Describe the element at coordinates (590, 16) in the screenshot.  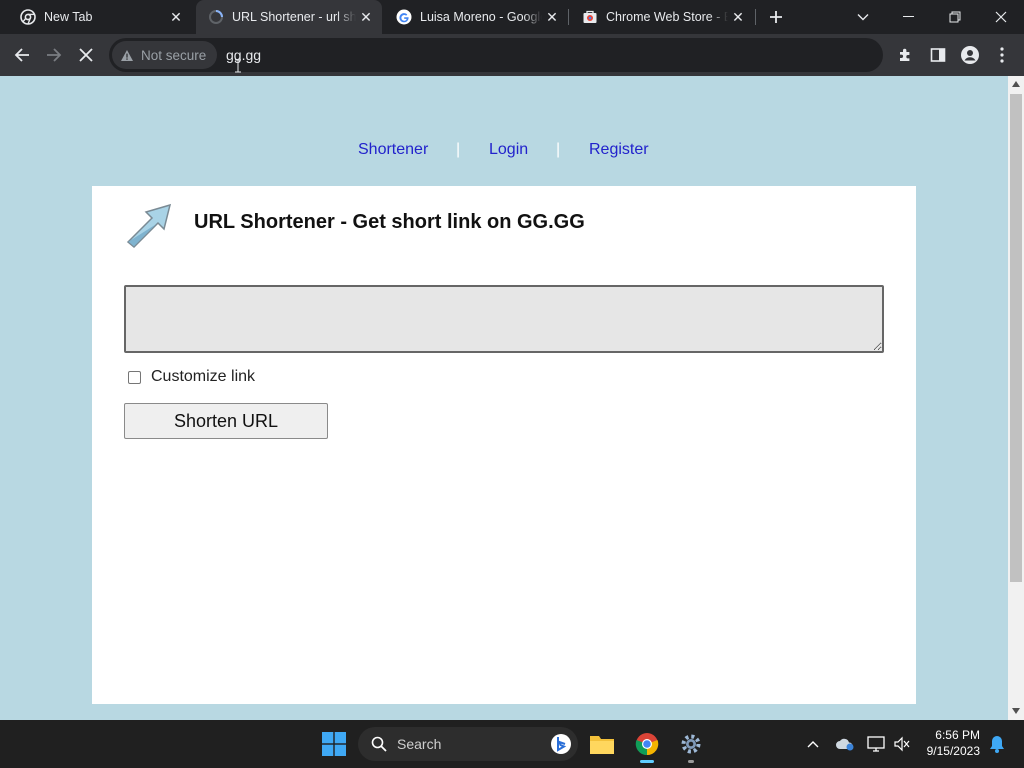
I see `web-store-icon` at that location.